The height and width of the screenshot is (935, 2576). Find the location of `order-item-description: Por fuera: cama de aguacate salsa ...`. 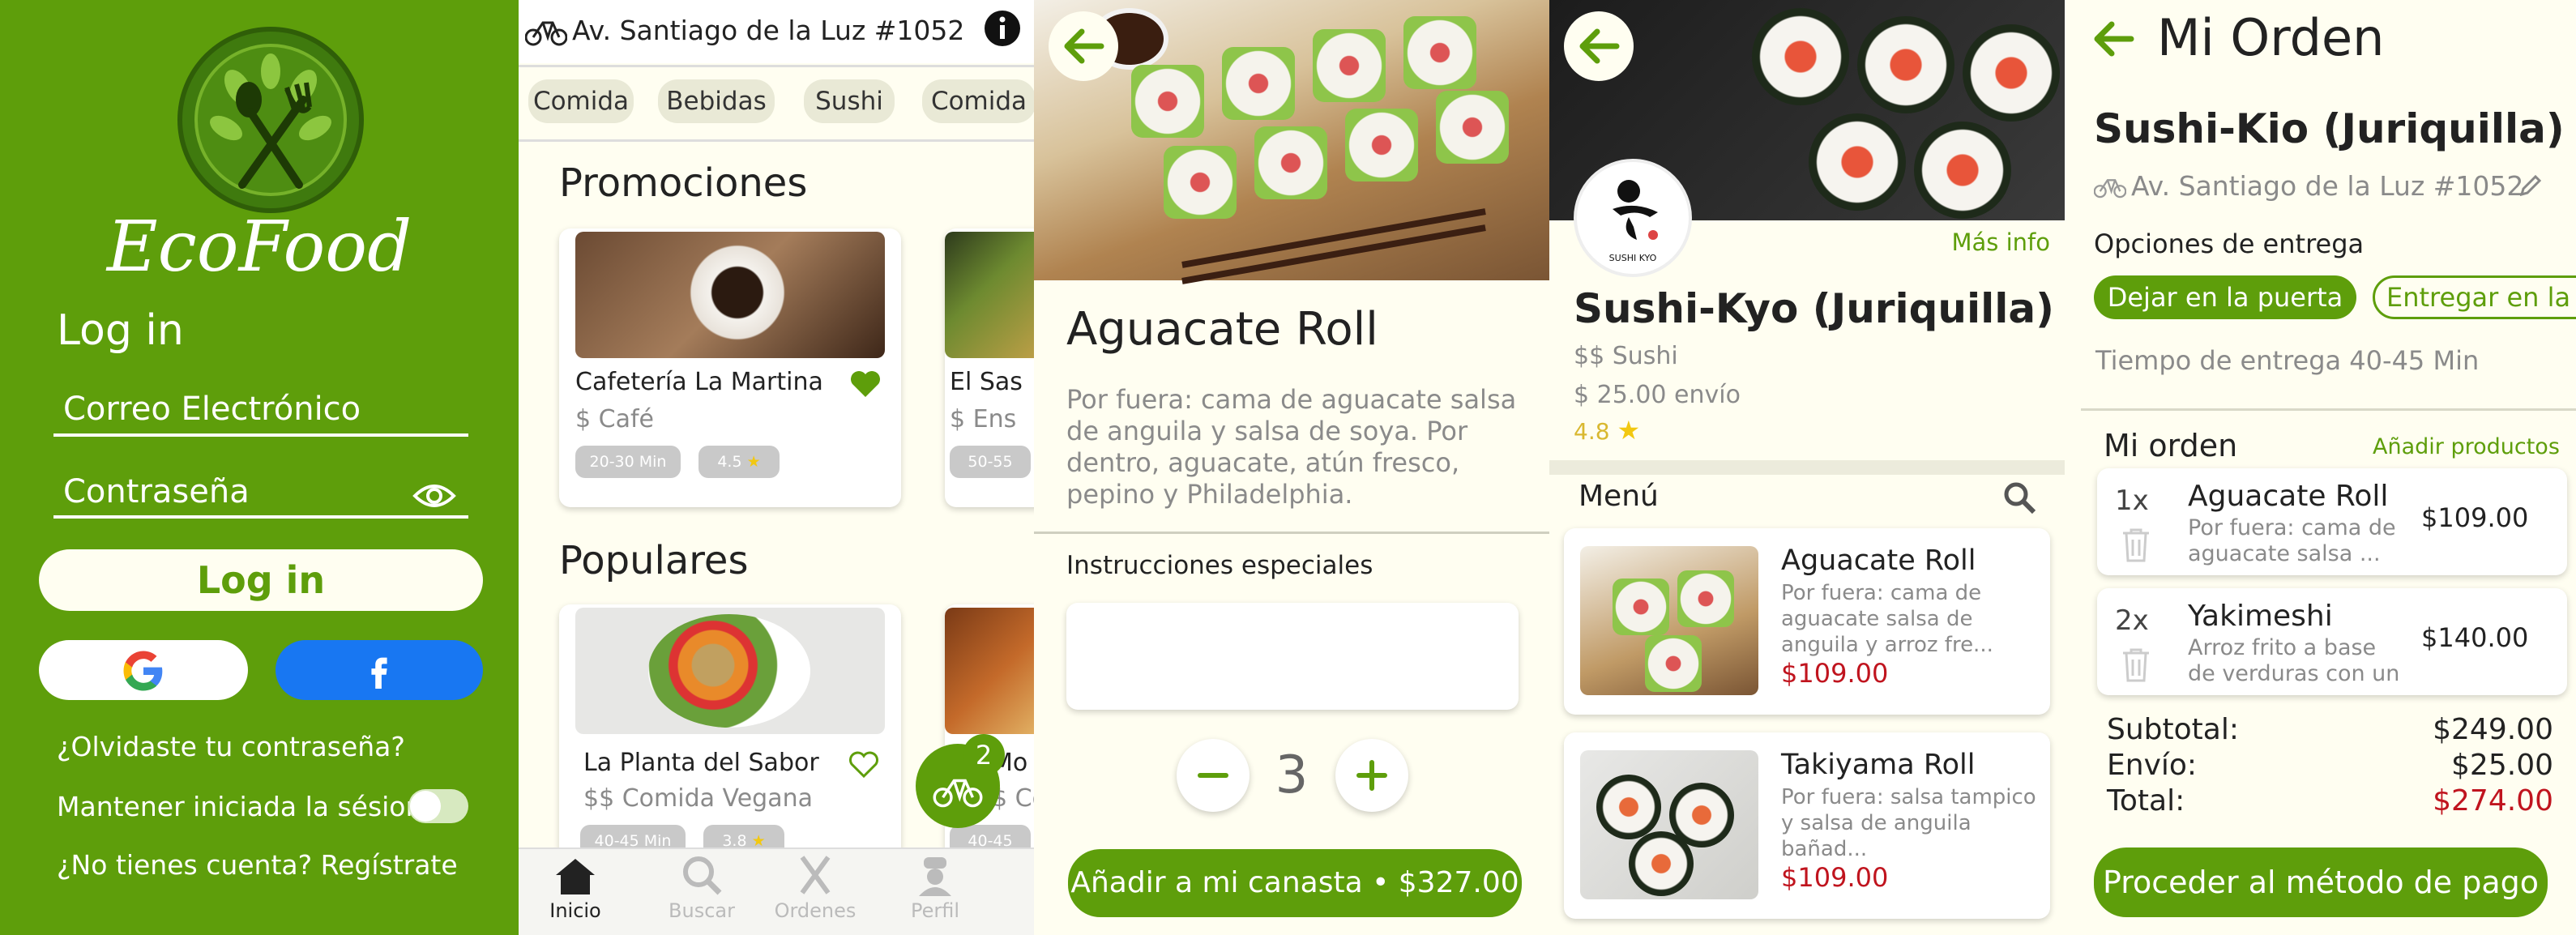

order-item-description: Por fuera: cama de aguacate salsa ... is located at coordinates (2292, 540).